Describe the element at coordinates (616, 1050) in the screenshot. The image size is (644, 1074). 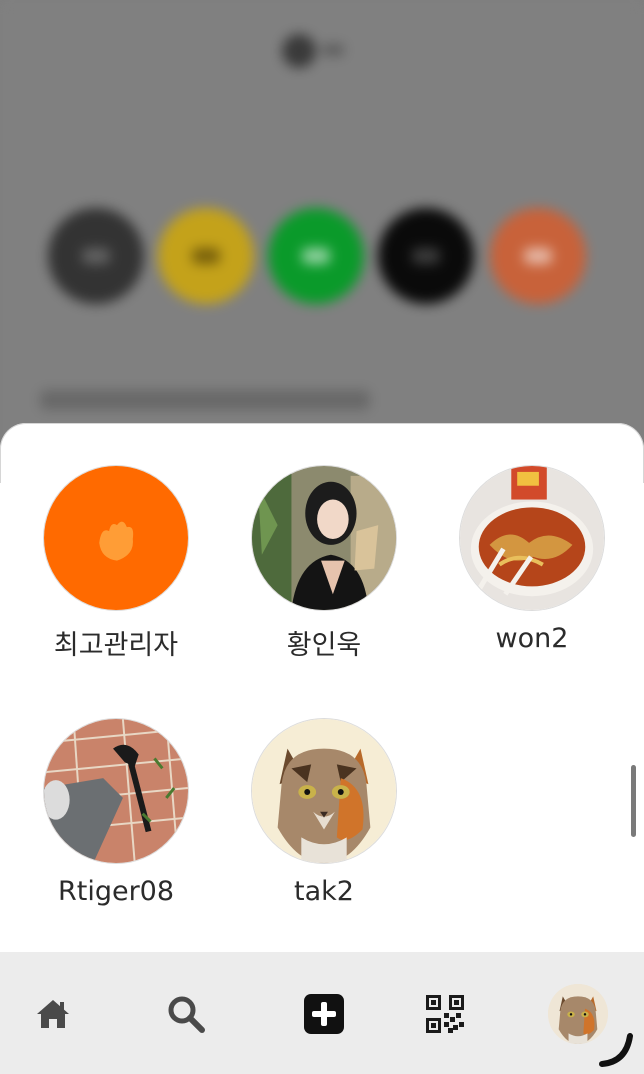
I see `resize-handle-icon` at that location.